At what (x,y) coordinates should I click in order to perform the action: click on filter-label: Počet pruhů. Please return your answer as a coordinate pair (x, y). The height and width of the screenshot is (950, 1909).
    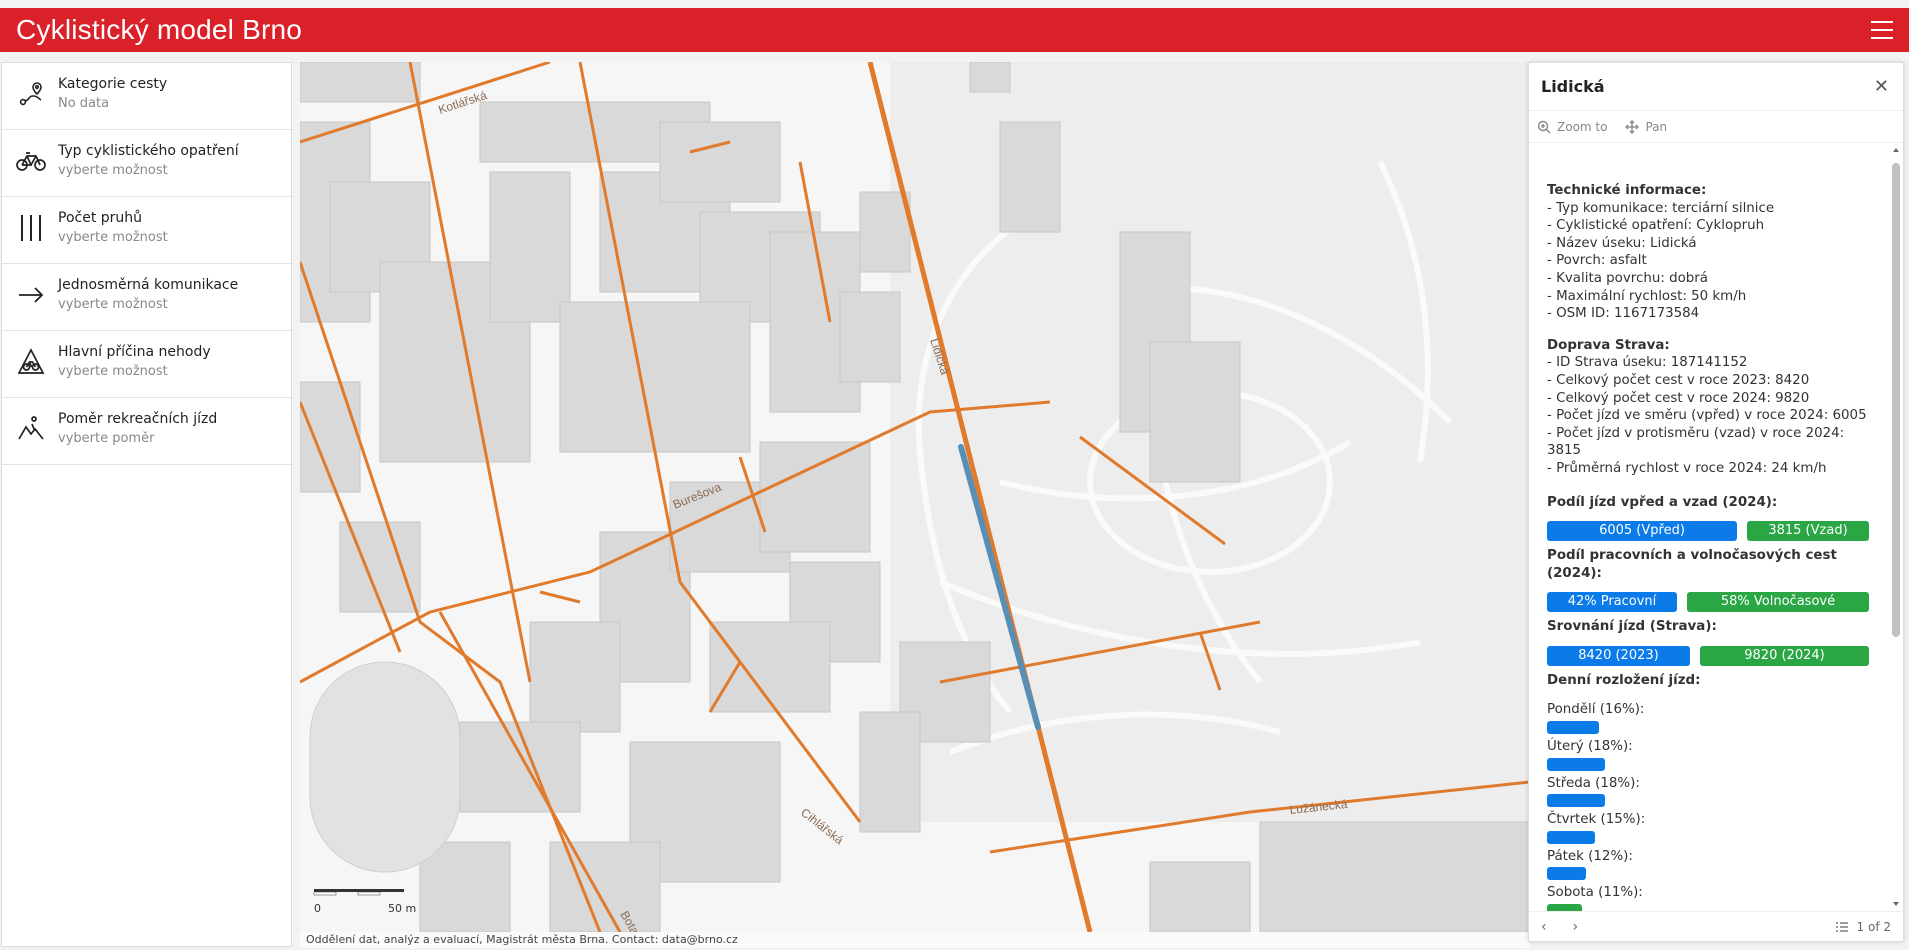
    Looking at the image, I should click on (100, 218).